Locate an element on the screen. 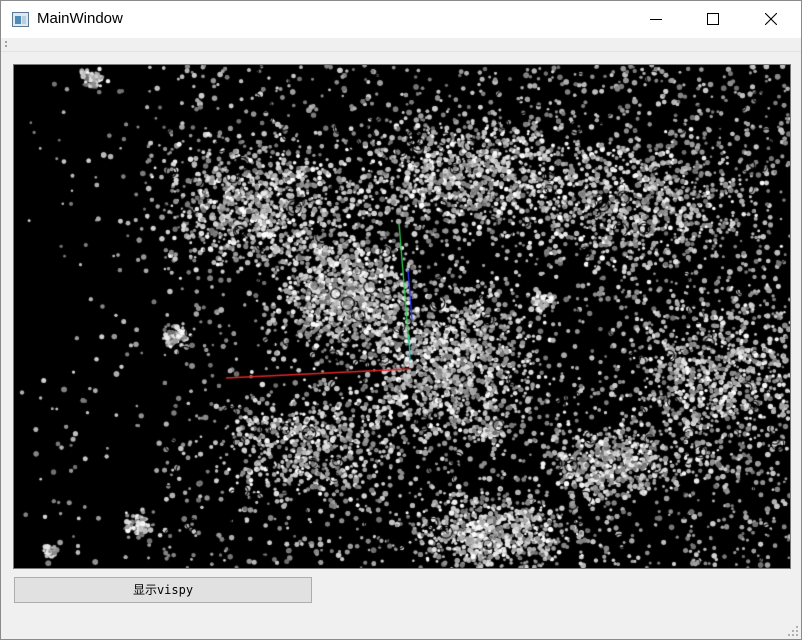 The image size is (802, 640). minimize-icon is located at coordinates (656, 19).